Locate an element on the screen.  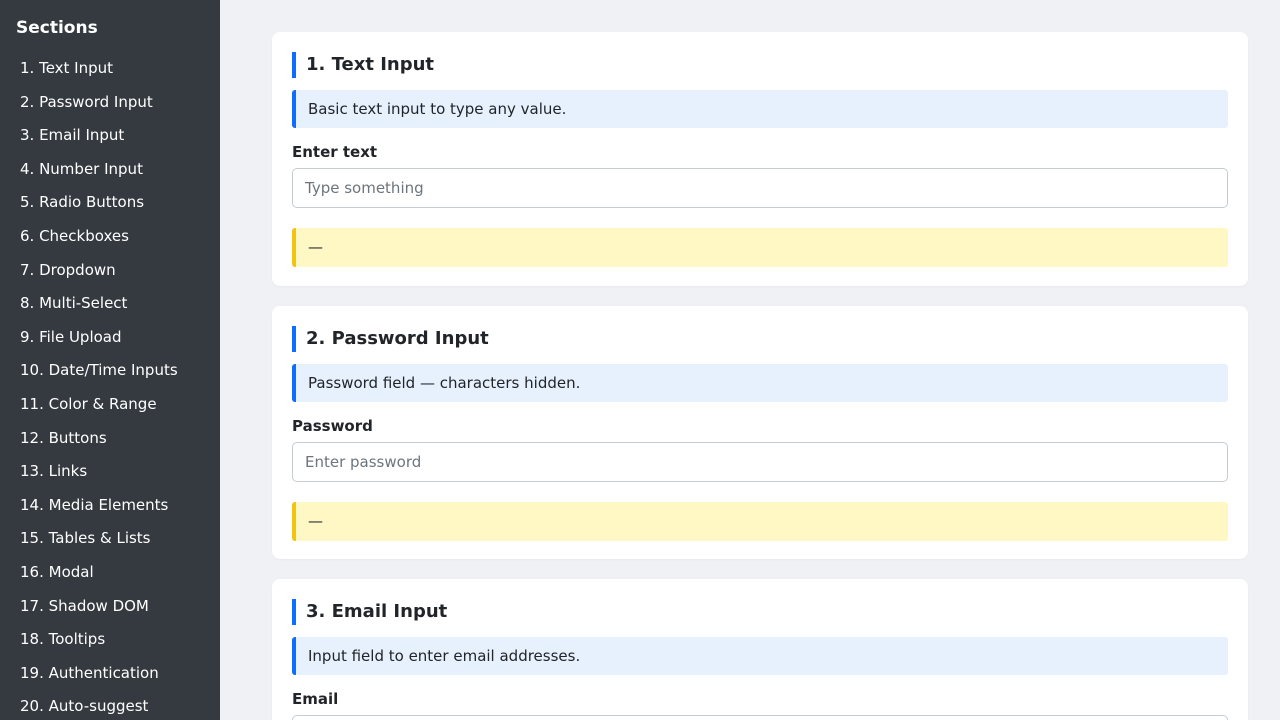
sidebar-item-modal: 16. Modal is located at coordinates (110, 573).